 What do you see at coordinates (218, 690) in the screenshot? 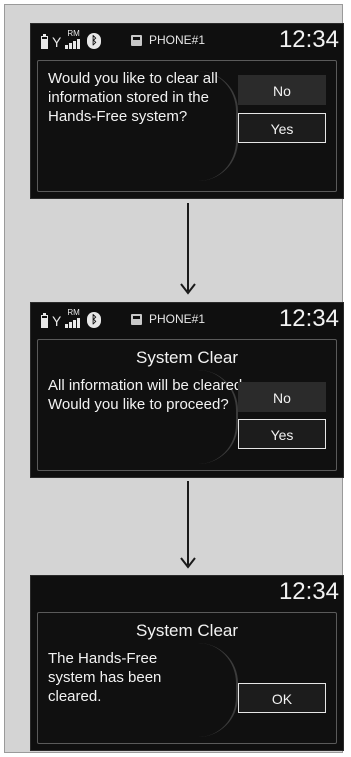
I see `divider-curve` at bounding box center [218, 690].